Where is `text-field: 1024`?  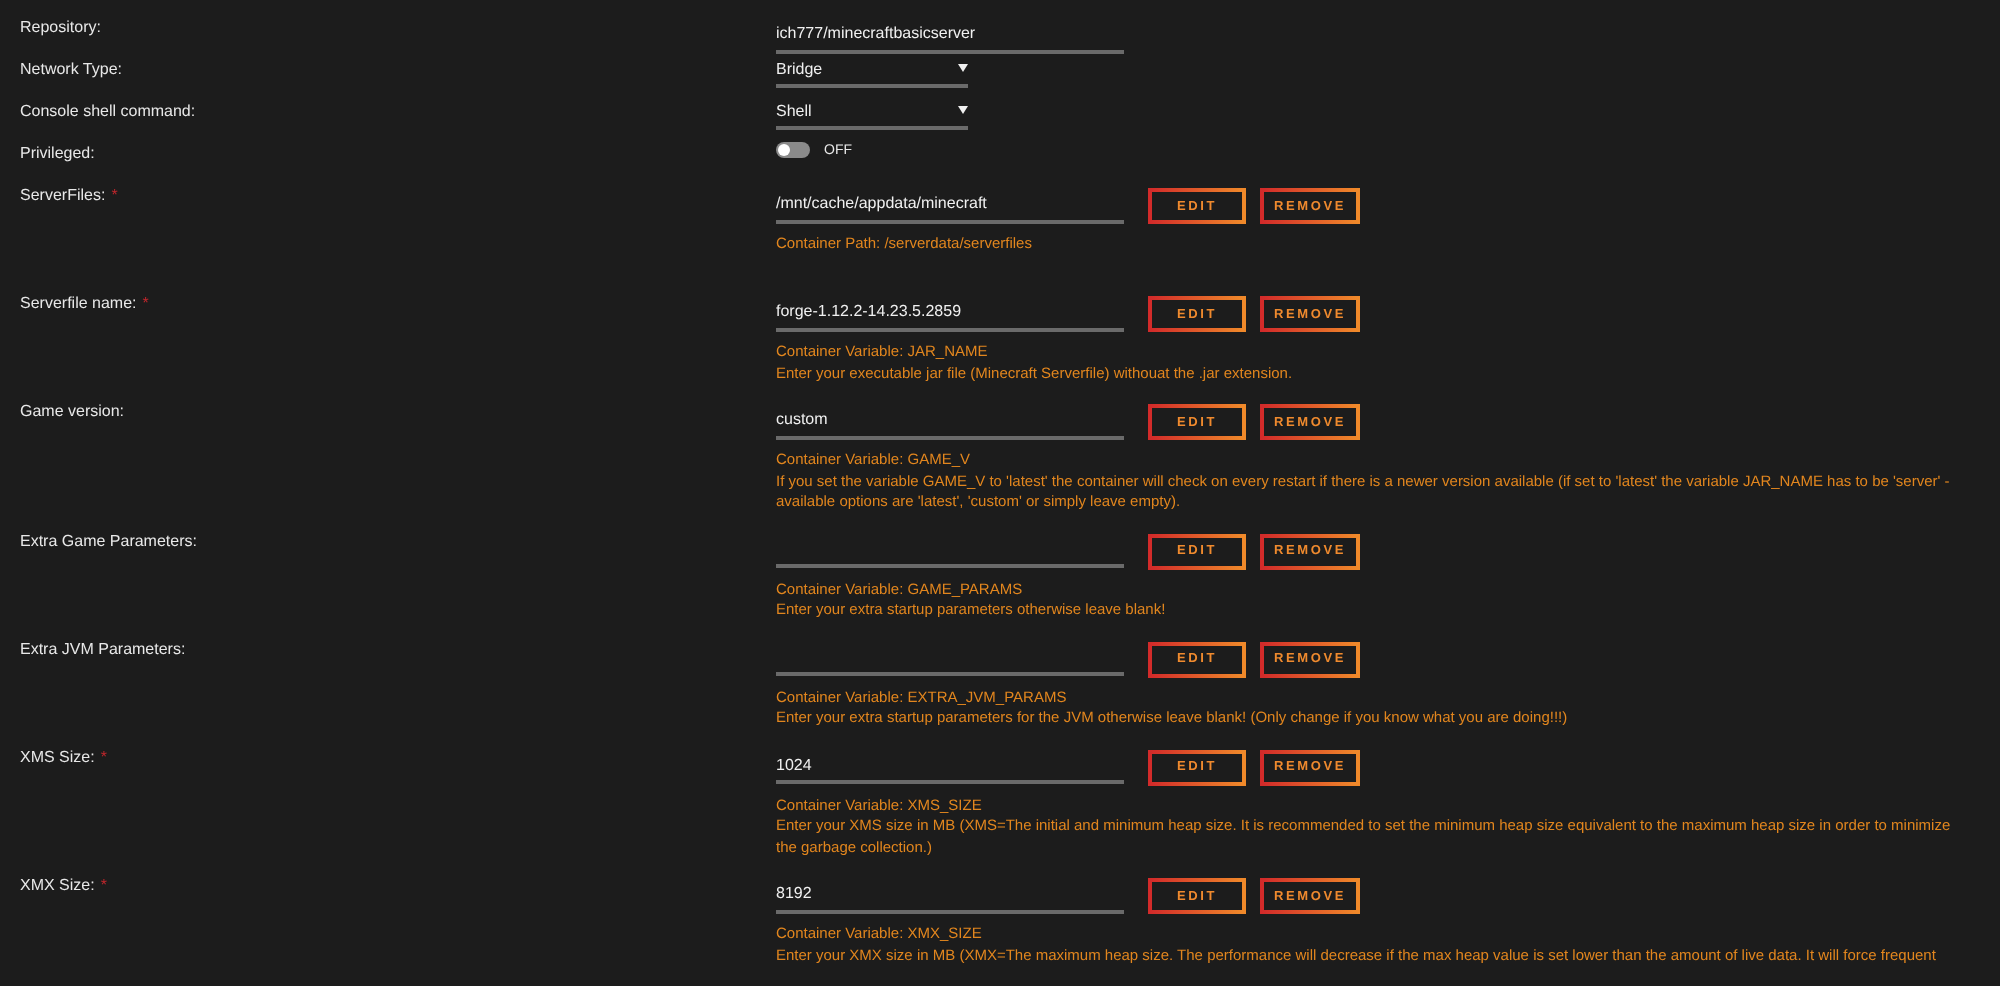
text-field: 1024 is located at coordinates (950, 767).